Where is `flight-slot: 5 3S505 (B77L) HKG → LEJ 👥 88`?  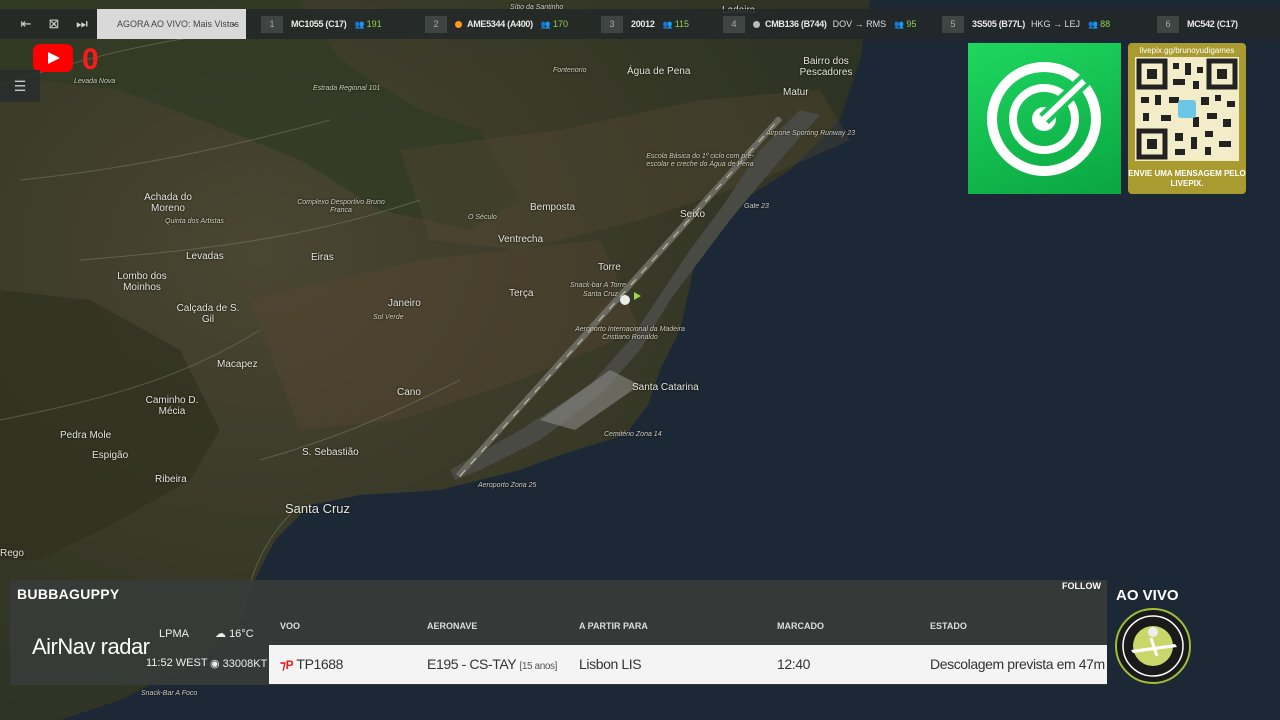 flight-slot: 5 3S505 (B77L) HKG → LEJ 👥 88 is located at coordinates (1026, 24).